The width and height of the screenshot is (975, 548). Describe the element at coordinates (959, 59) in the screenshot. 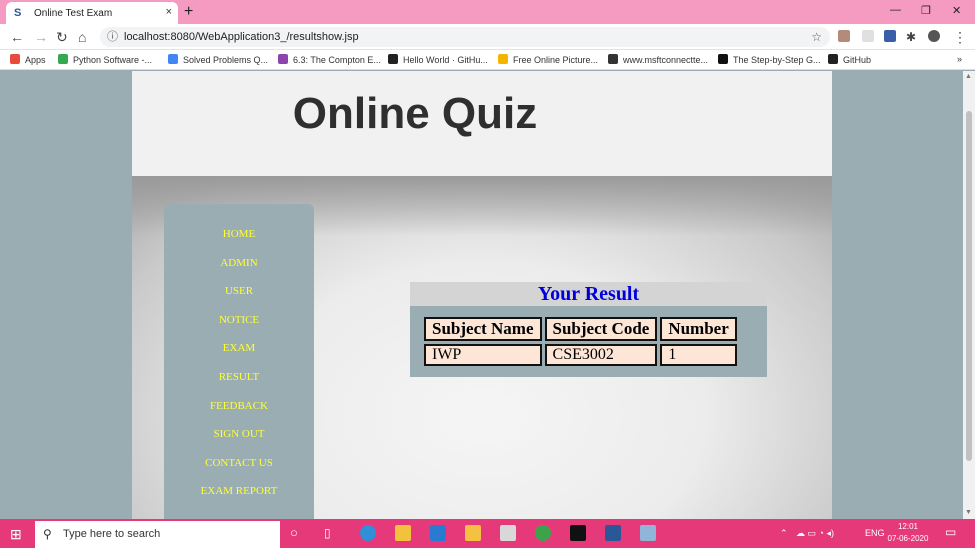

I see `bookmarks-more-icon: »` at that location.